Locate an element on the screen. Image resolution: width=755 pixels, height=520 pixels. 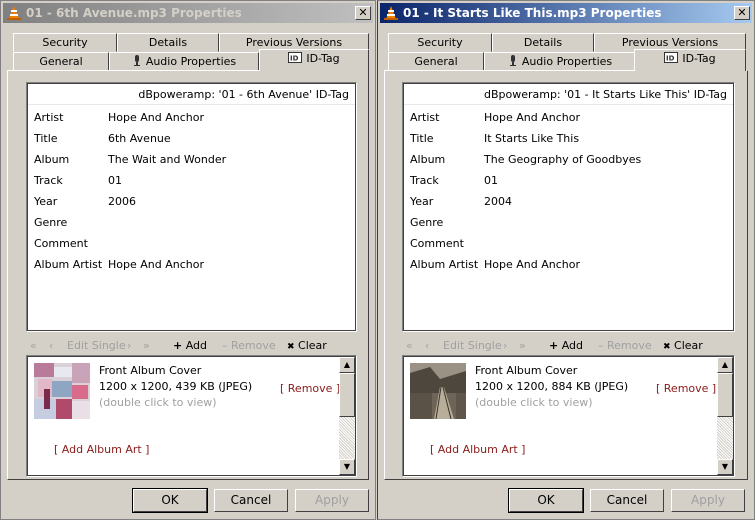
field-value: It Starts Like This is located at coordinates (531, 139).